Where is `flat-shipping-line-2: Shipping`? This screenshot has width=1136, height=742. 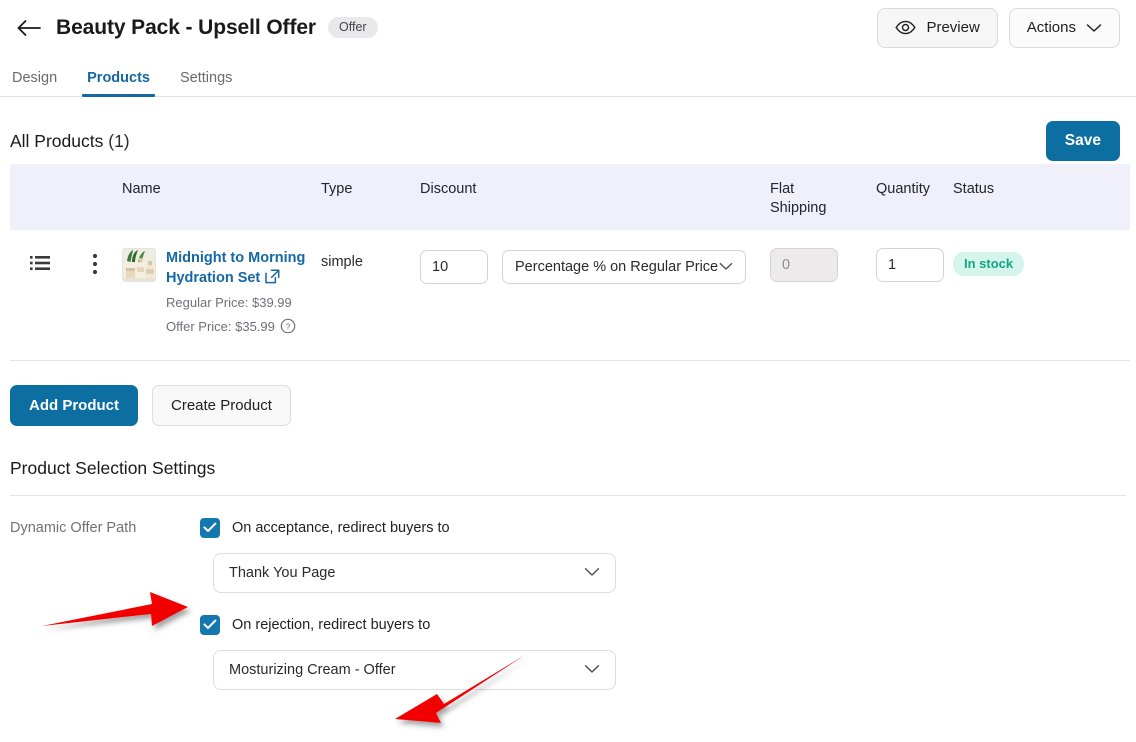
flat-shipping-line-2: Shipping is located at coordinates (798, 208).